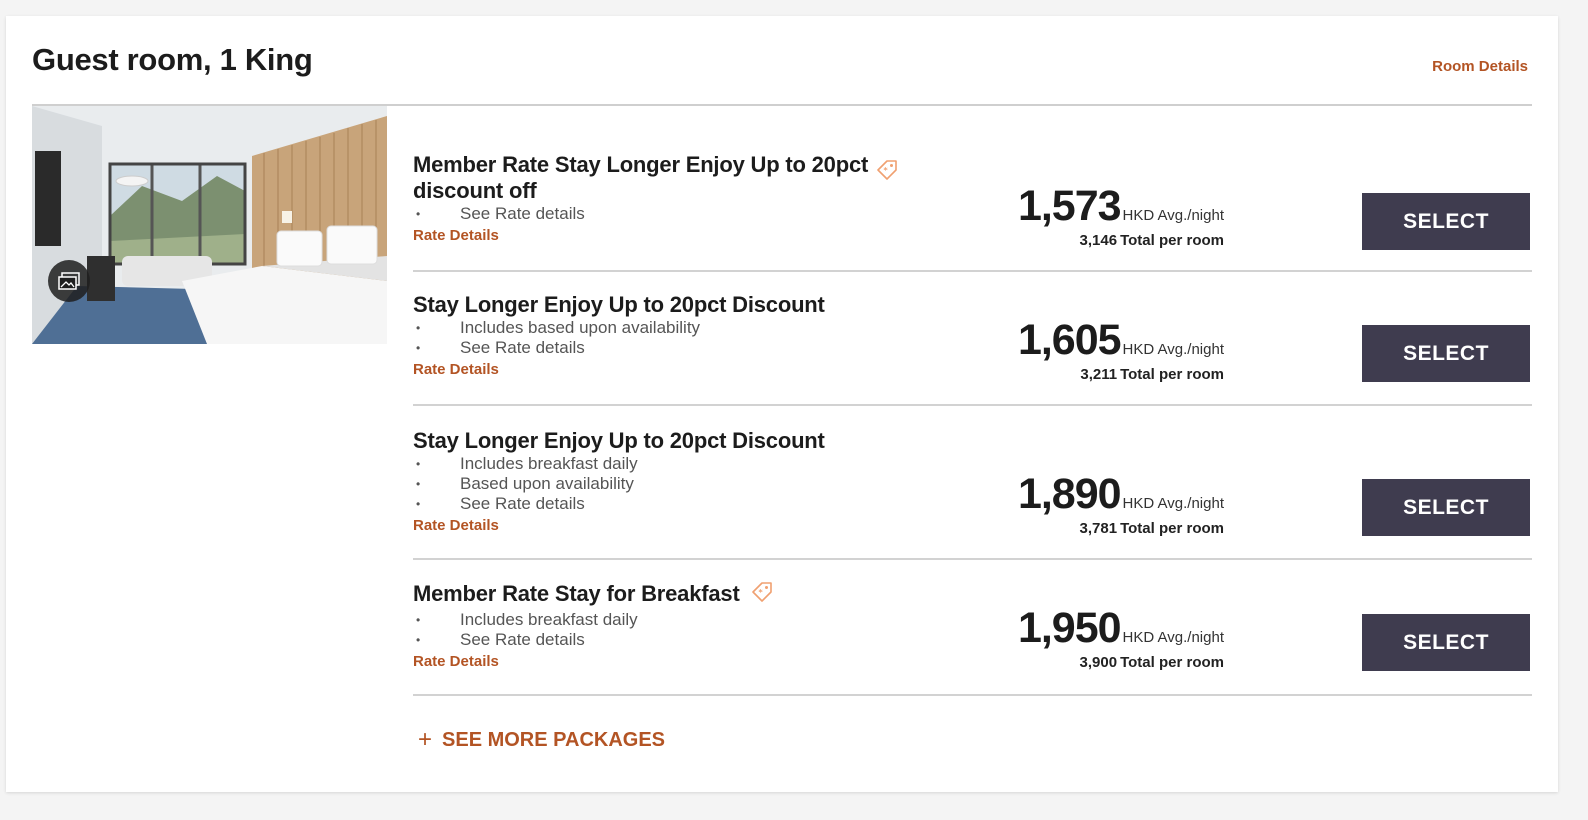 The width and height of the screenshot is (1588, 820). I want to click on rate-feature: Based upon availability, so click(619, 484).